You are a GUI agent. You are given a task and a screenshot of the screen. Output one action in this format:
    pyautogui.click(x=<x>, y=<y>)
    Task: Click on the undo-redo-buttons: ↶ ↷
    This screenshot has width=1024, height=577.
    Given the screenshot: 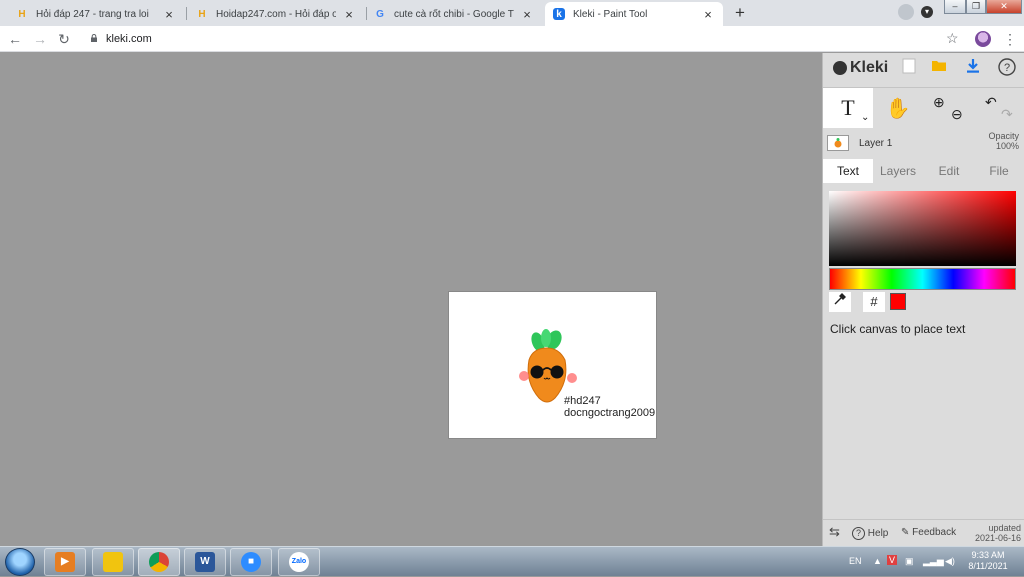 What is the action you would take?
    pyautogui.click(x=998, y=108)
    